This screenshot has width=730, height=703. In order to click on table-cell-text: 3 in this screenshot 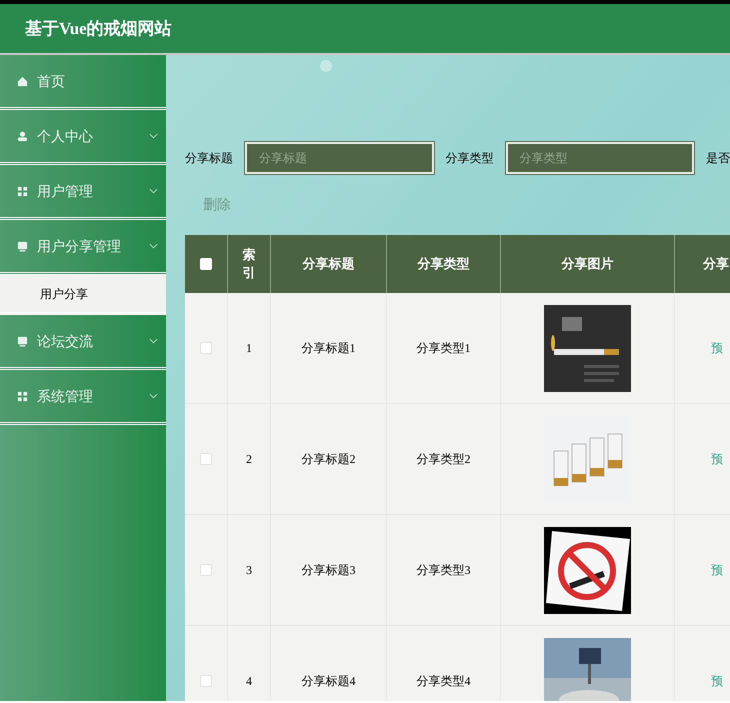, I will do `click(249, 570)`.